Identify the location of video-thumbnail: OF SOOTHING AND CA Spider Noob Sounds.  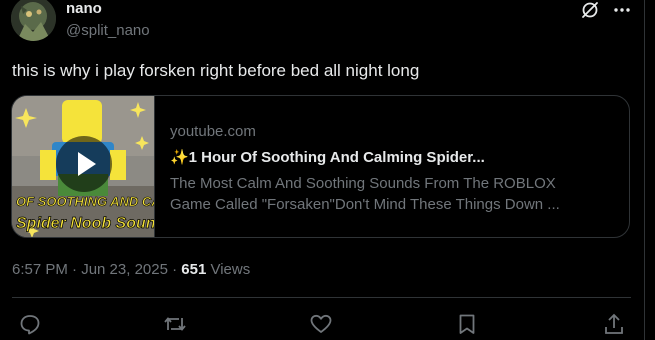
(83, 166).